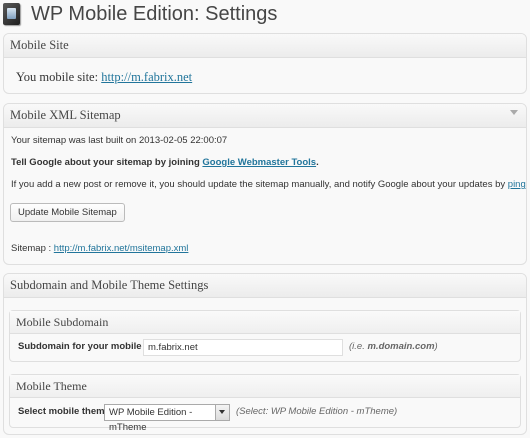 Image resolution: width=530 pixels, height=438 pixels. I want to click on mobile-site-link: http://m.fabrix.net, so click(146, 77).